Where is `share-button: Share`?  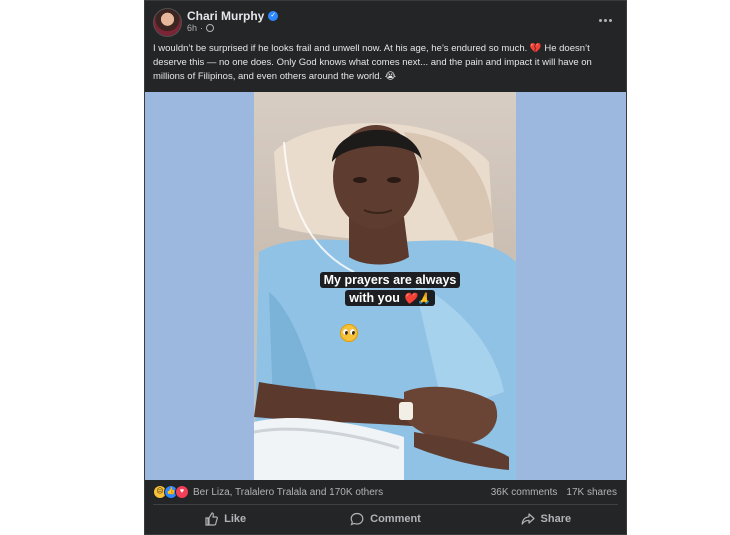 share-button: Share is located at coordinates (546, 519).